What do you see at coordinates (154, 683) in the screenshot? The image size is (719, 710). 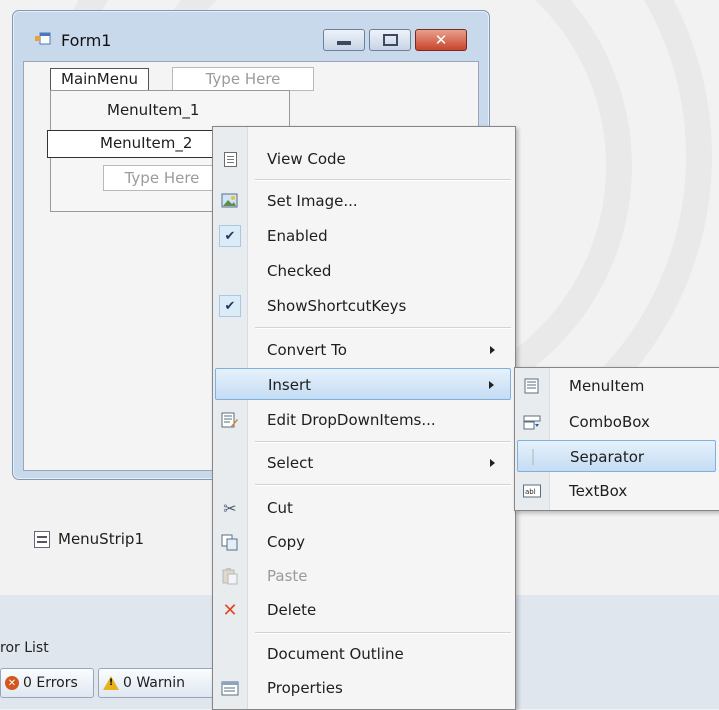 I see `warnings-count: 0 Warnin` at bounding box center [154, 683].